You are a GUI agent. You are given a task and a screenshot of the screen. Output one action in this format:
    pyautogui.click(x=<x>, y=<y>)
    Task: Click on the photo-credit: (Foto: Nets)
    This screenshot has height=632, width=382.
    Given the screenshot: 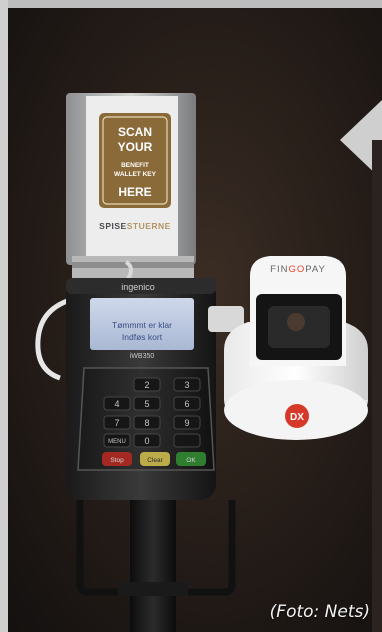 What is the action you would take?
    pyautogui.click(x=319, y=612)
    